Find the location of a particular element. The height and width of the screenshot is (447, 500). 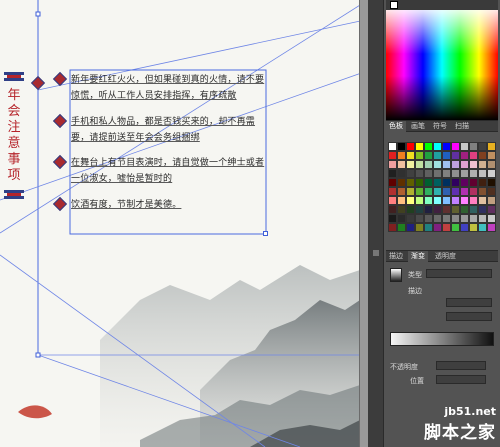

color-spectrum-picker is located at coordinates (442, 65).